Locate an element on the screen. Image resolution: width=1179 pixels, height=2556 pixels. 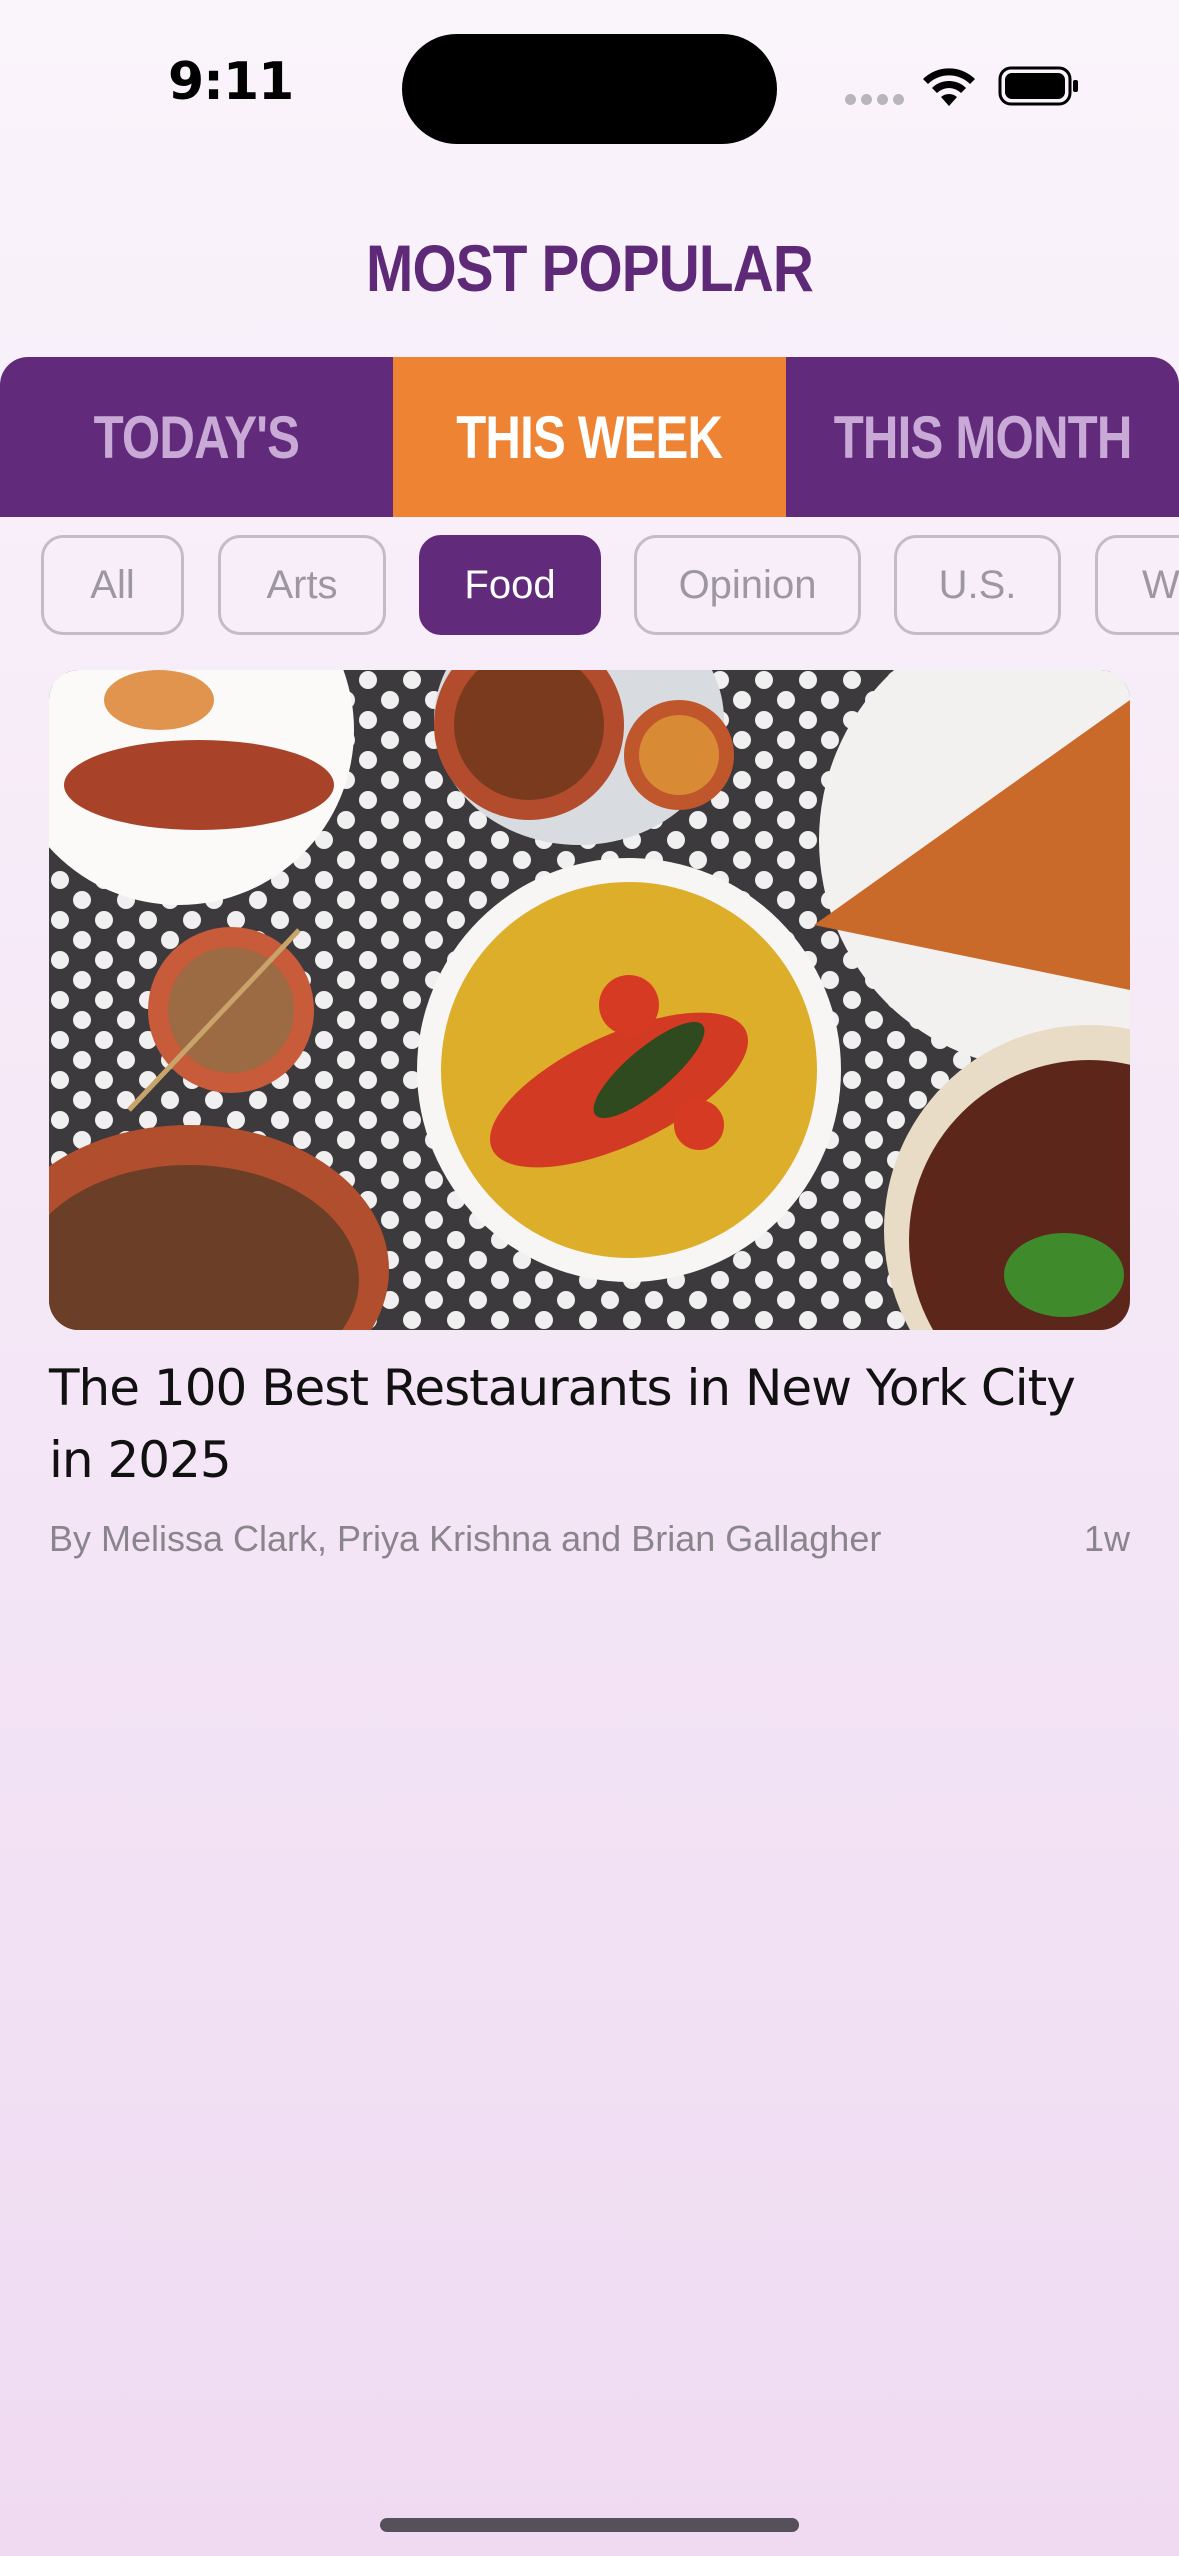
status-time: 9:11 is located at coordinates (231, 82).